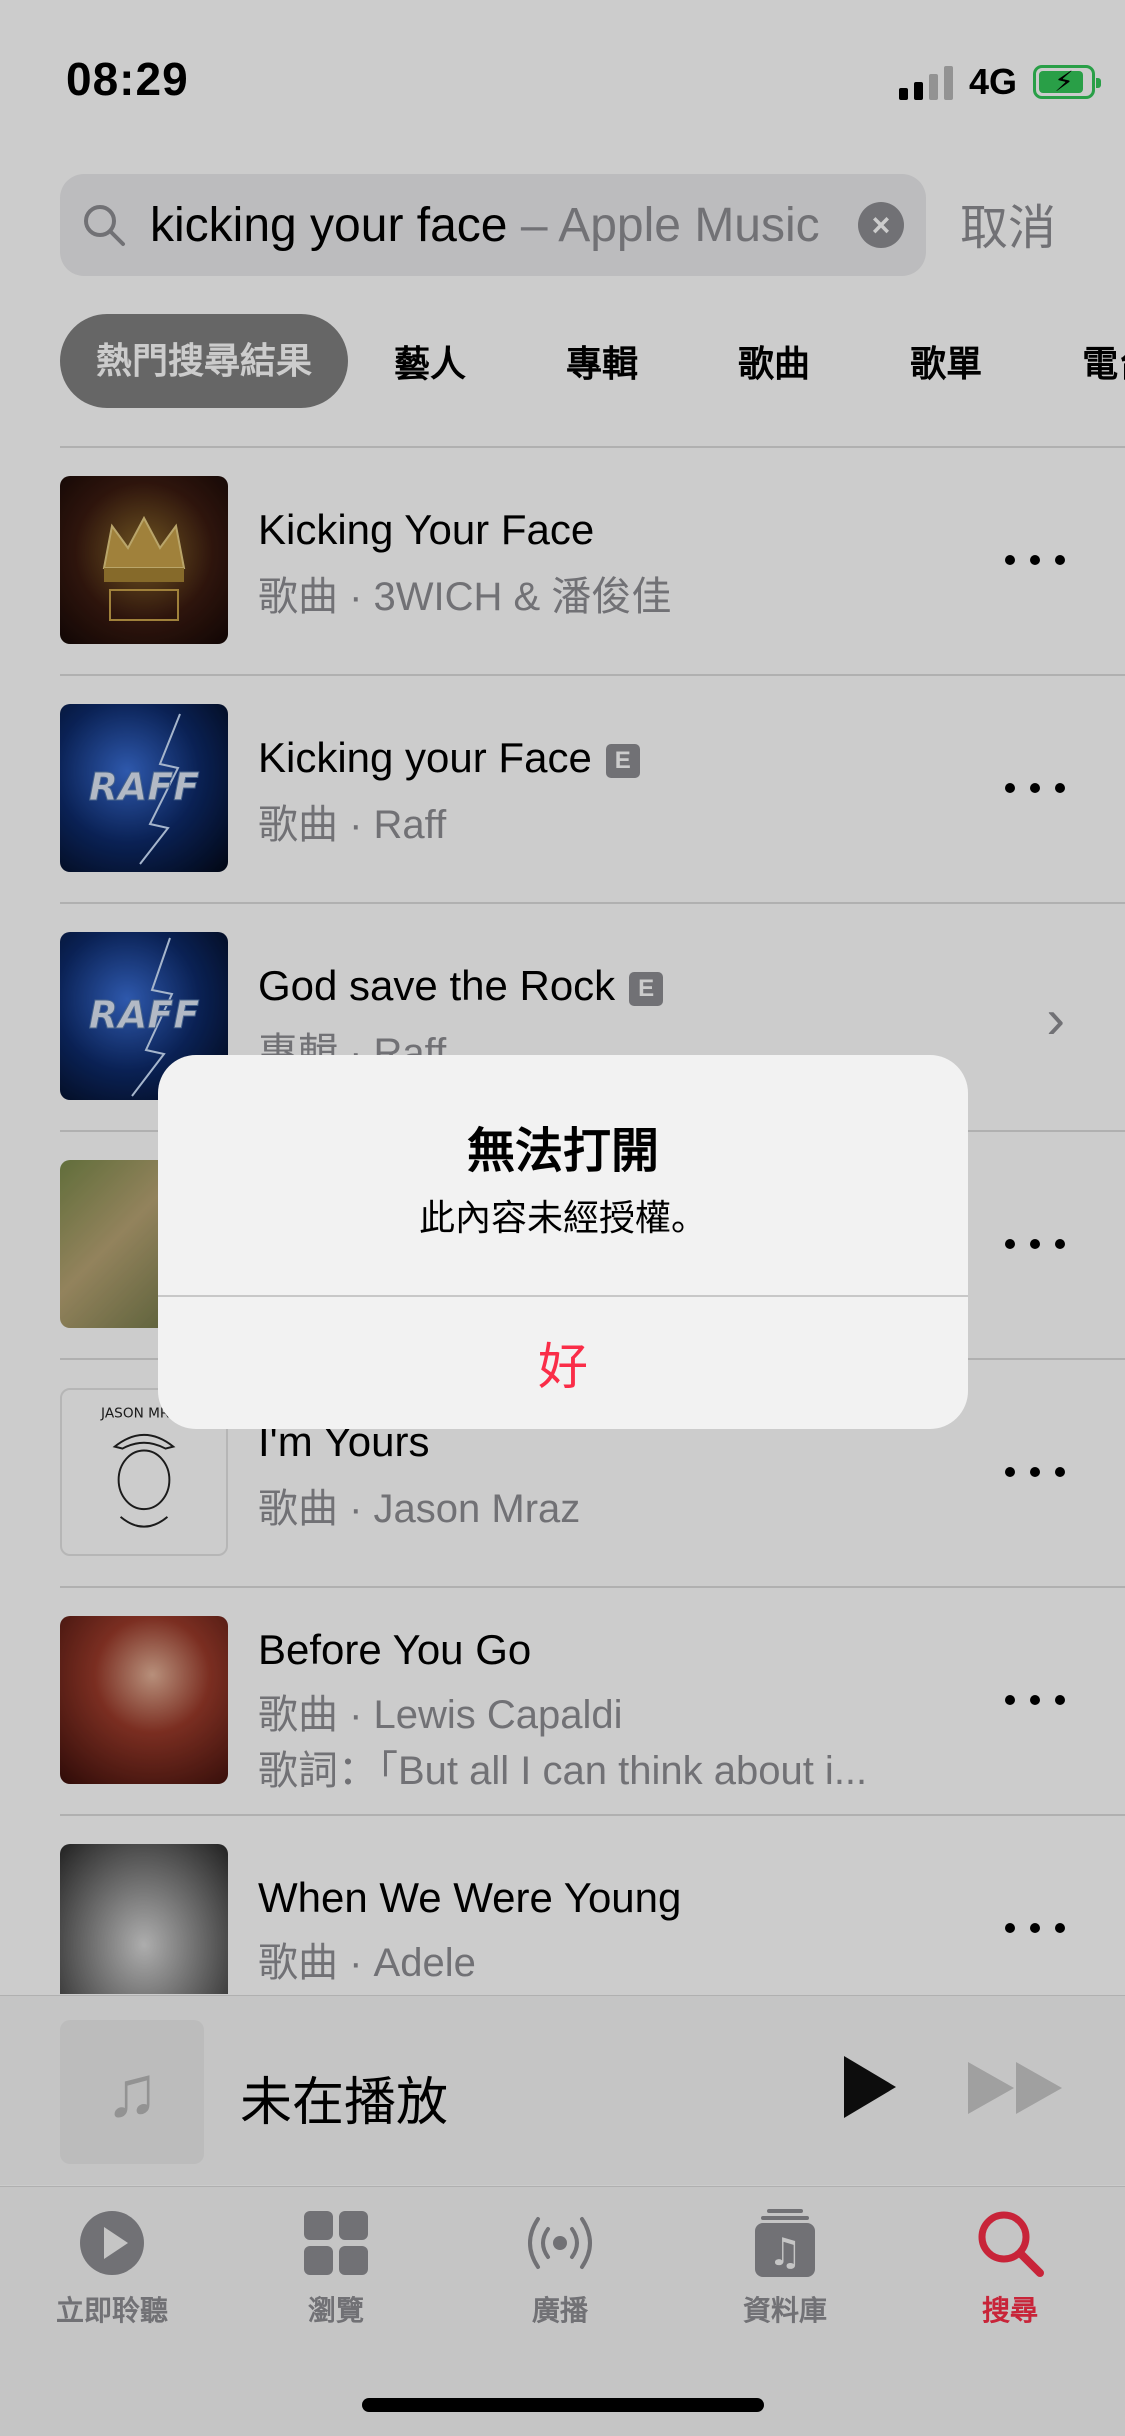  What do you see at coordinates (562, 1151) in the screenshot?
I see `alert-title: 無法打開` at bounding box center [562, 1151].